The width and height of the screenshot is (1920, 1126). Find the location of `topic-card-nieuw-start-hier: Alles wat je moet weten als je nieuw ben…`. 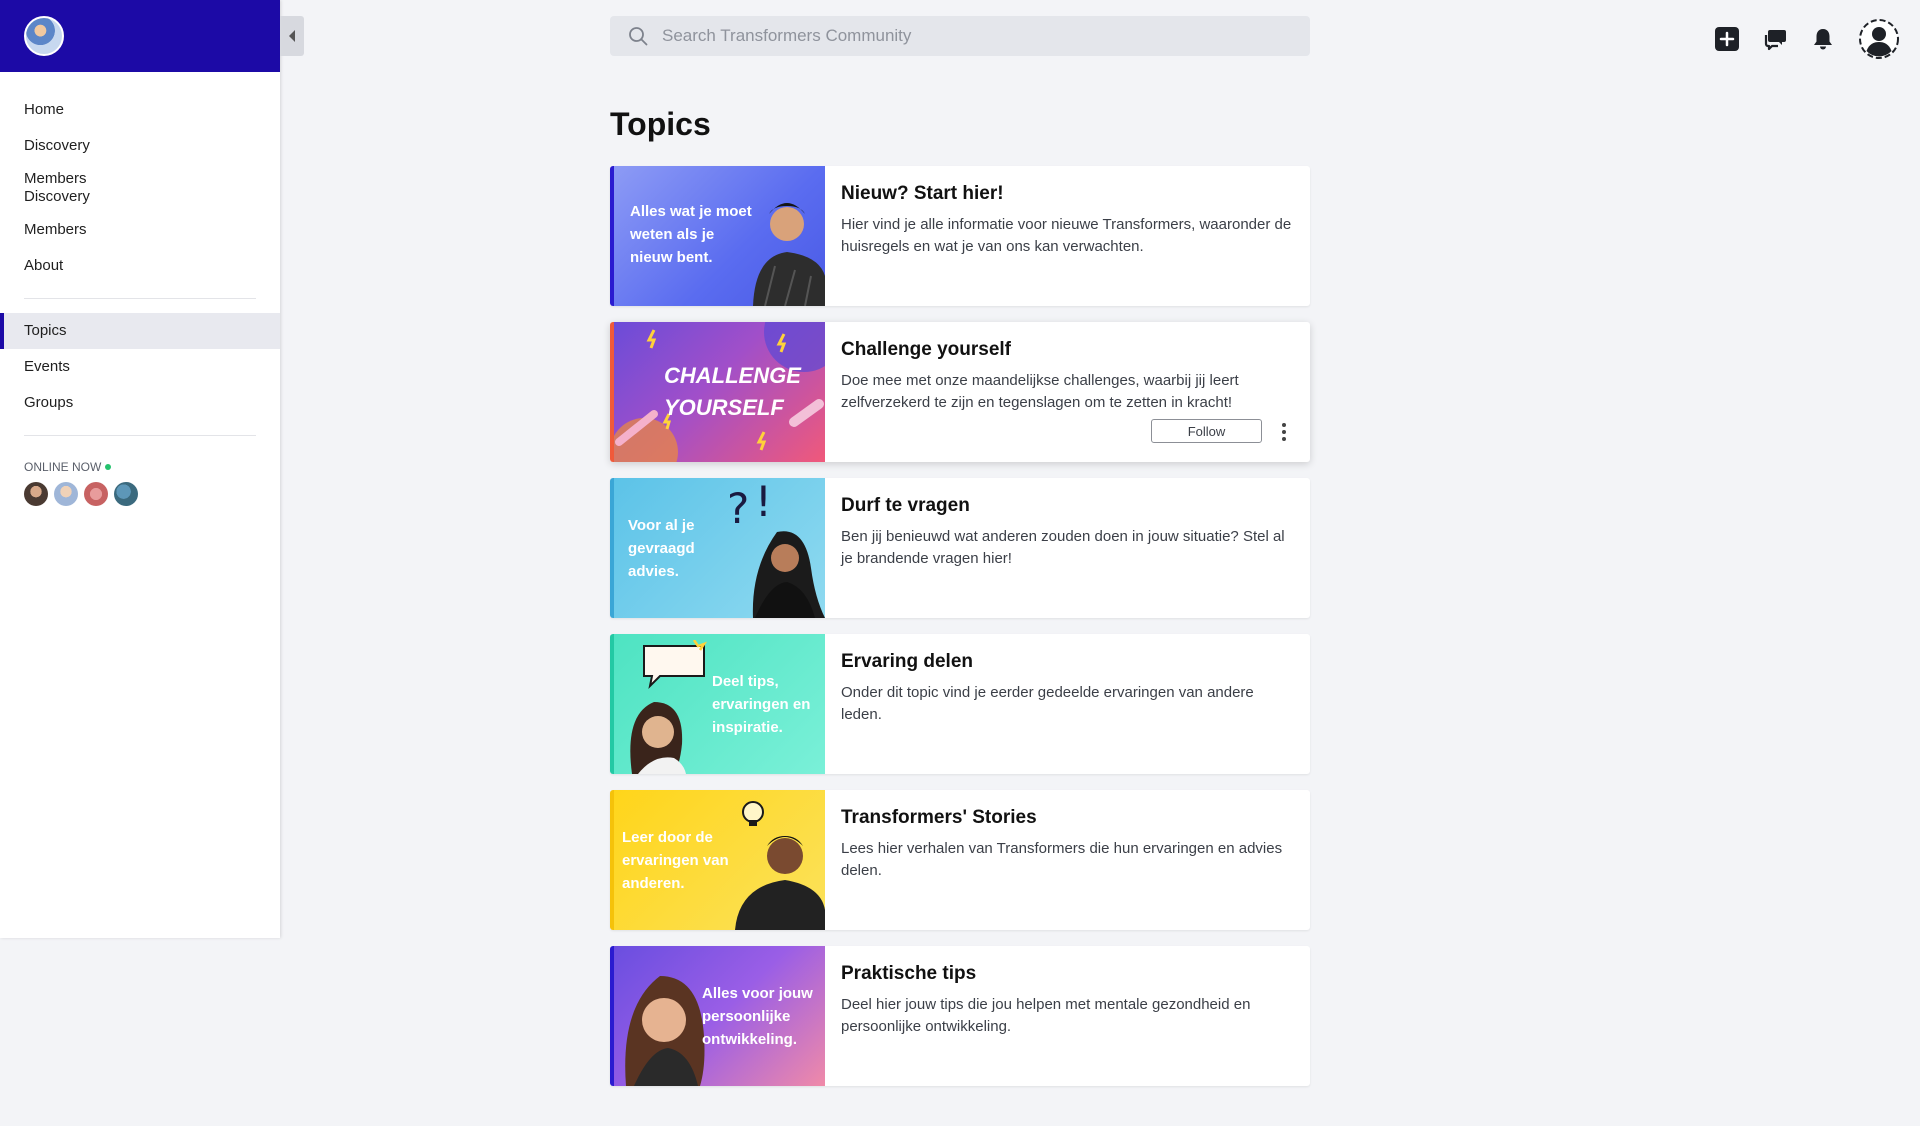

topic-card-nieuw-start-hier: Alles wat je moet weten als je nieuw ben… is located at coordinates (960, 236).